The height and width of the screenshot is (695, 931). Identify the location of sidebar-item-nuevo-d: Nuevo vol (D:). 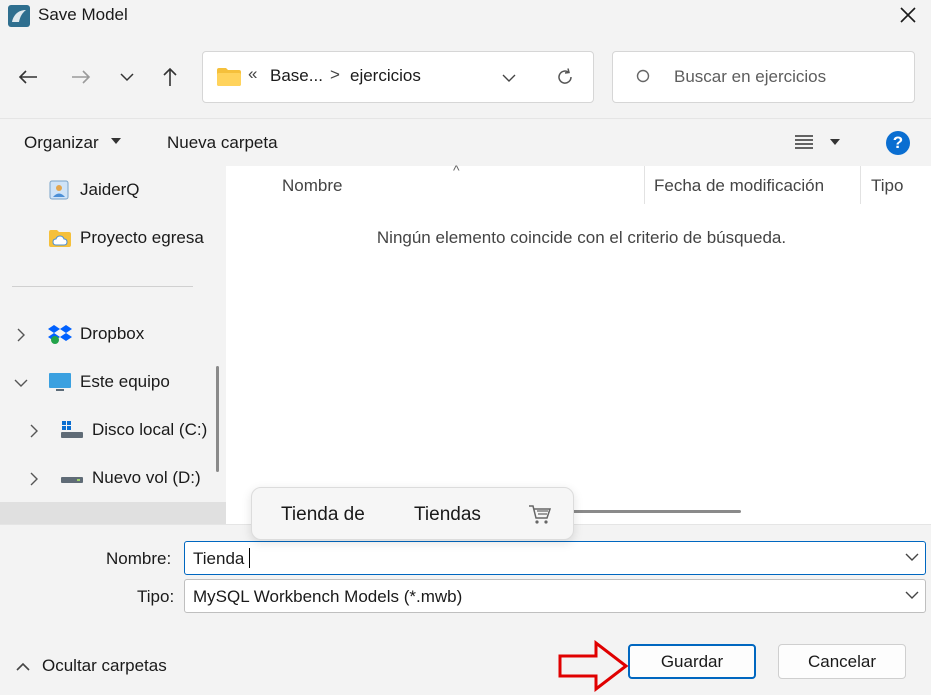
(130, 478).